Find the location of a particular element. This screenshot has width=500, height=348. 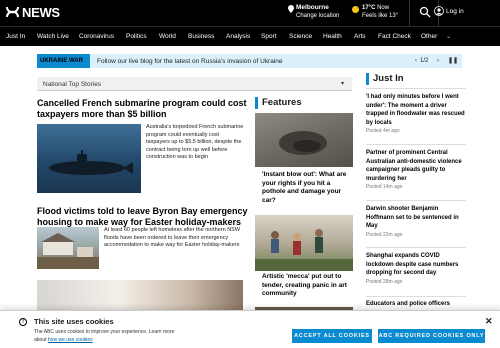

ticker-page: 1/2 is located at coordinates (424, 60).